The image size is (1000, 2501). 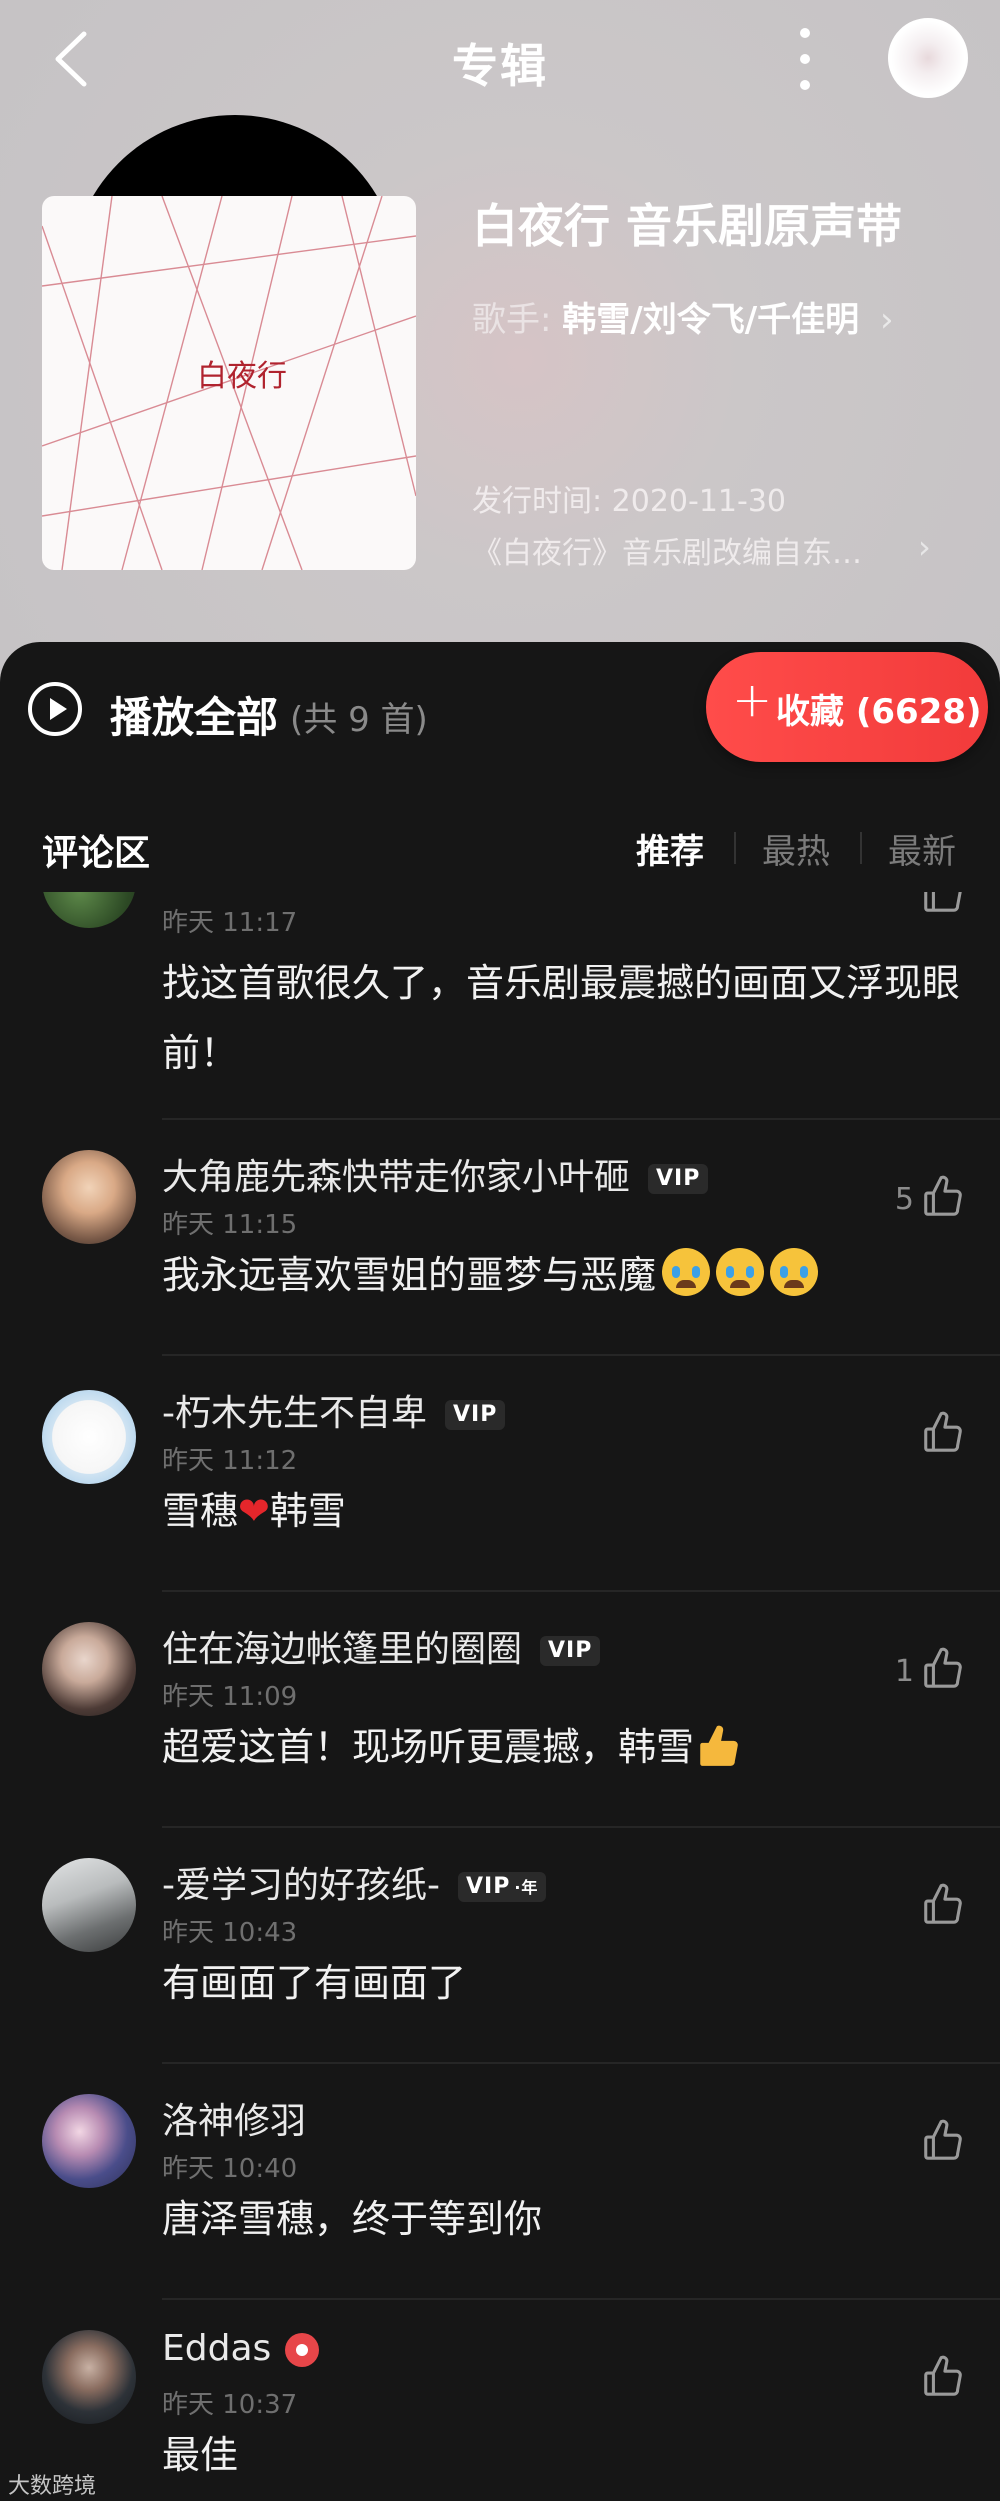 I want to click on page-title: 专辑, so click(x=500, y=66).